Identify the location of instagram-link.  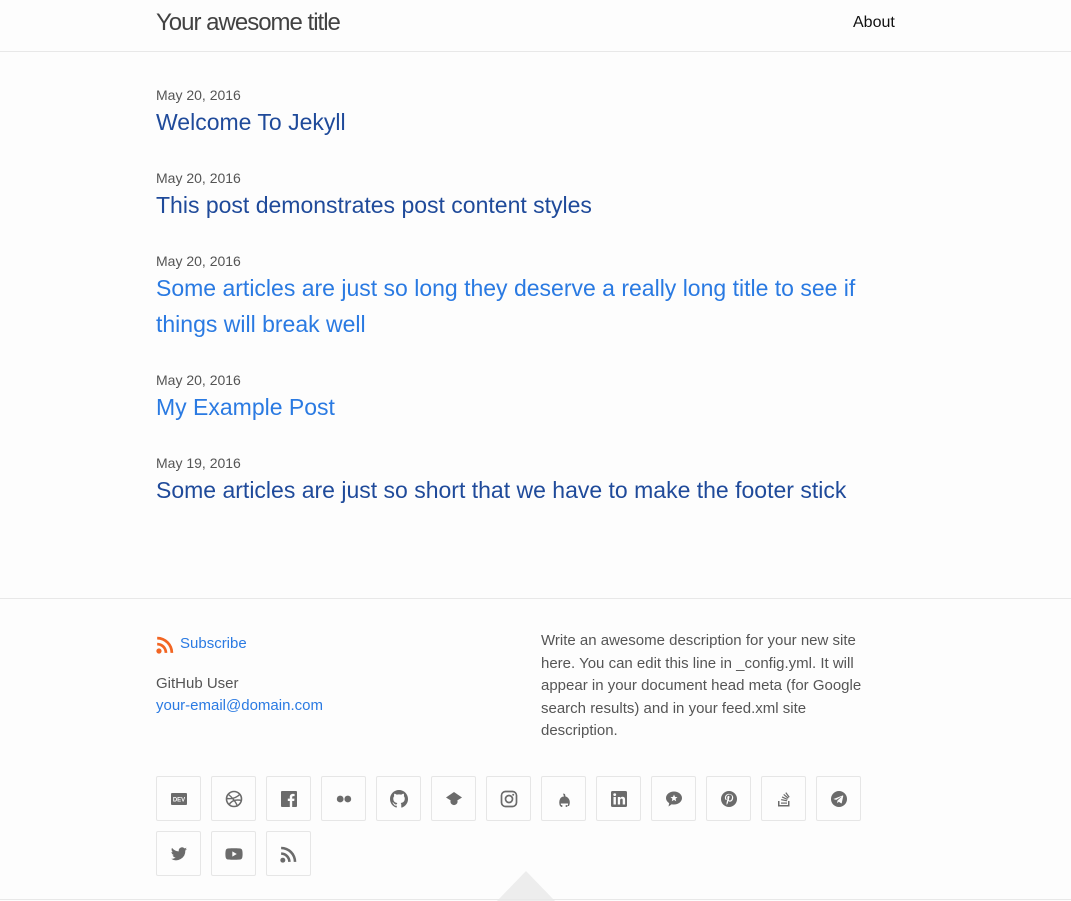
(508, 798).